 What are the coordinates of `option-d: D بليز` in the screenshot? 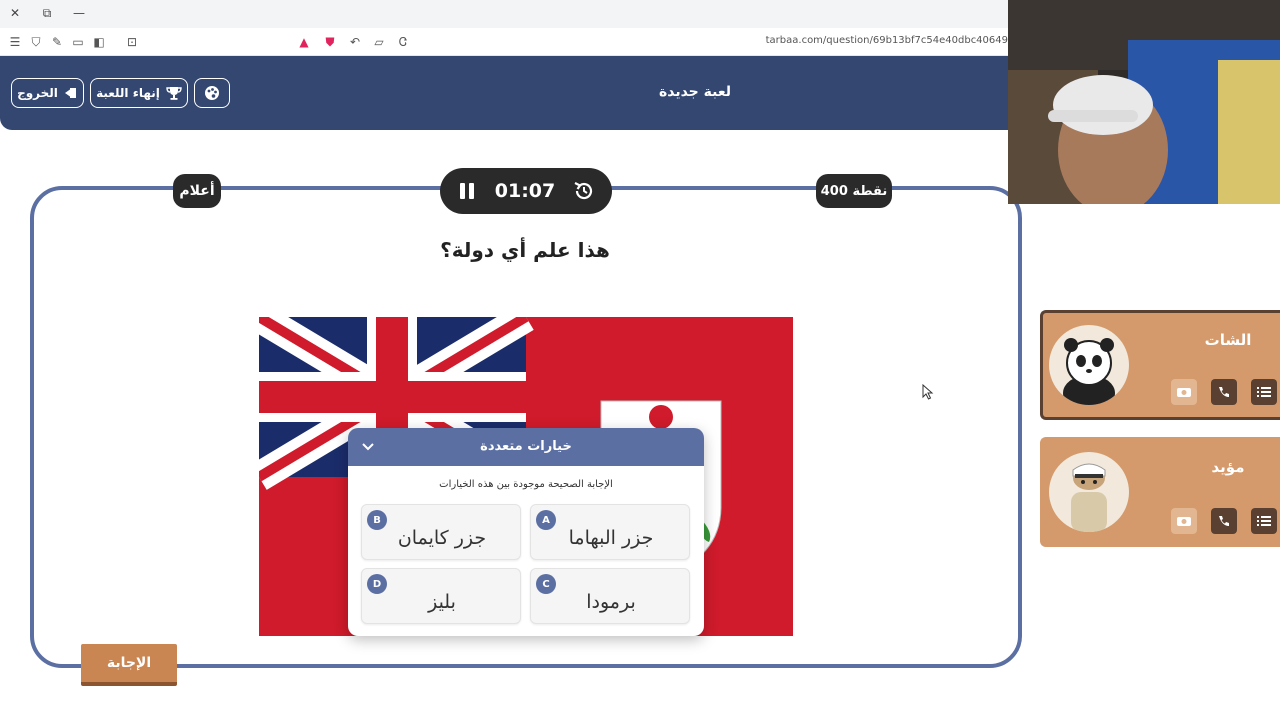 It's located at (441, 596).